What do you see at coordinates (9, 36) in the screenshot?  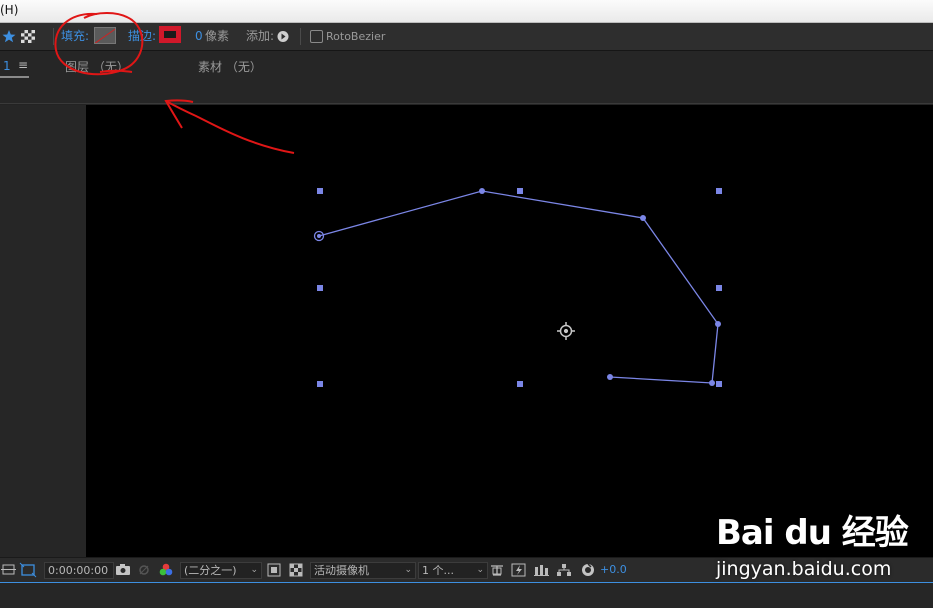 I see `star-icon` at bounding box center [9, 36].